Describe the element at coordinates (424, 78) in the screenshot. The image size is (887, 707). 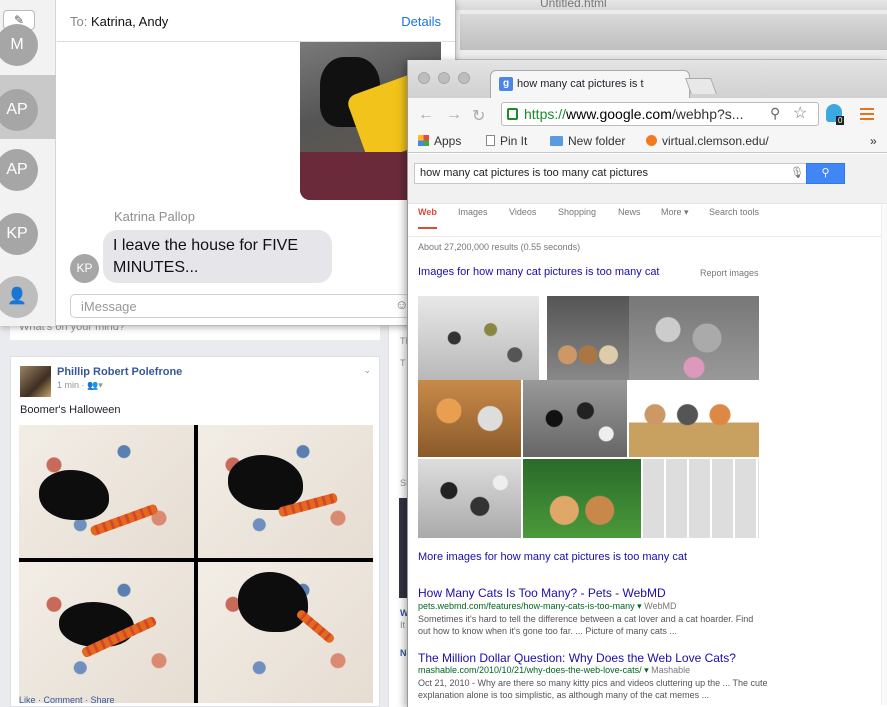
I see `close-window-icon` at that location.